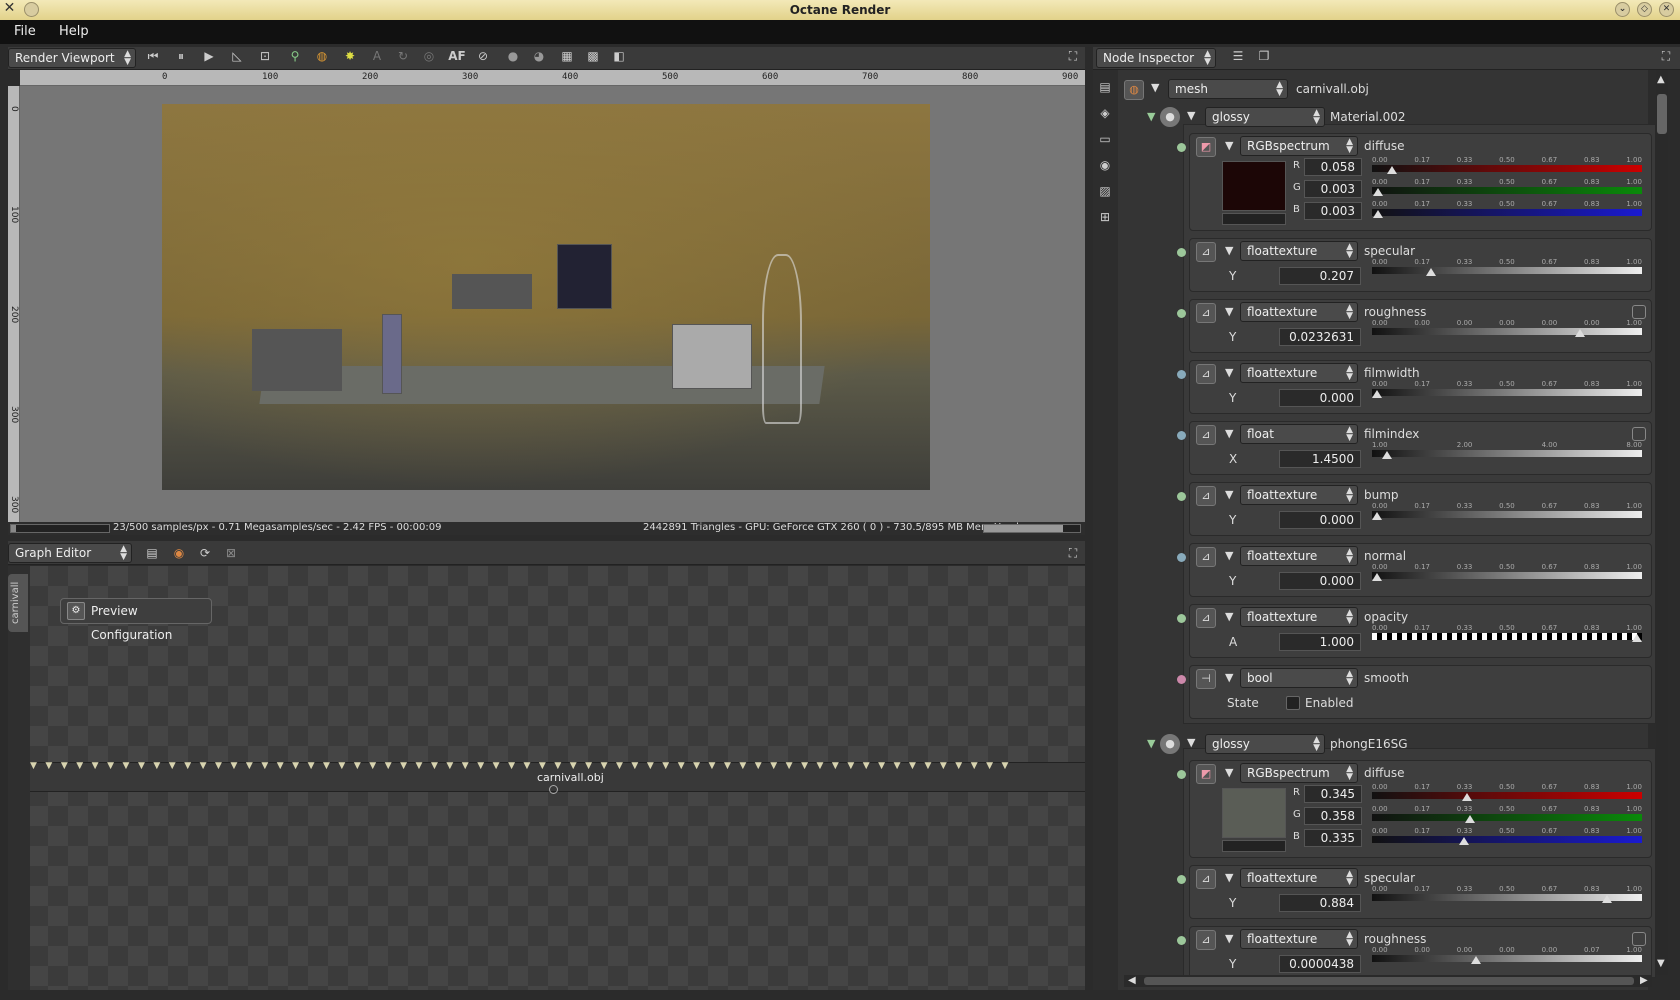 The width and height of the screenshot is (1680, 1000). I want to click on graph-icon: ⊞, so click(1105, 217).